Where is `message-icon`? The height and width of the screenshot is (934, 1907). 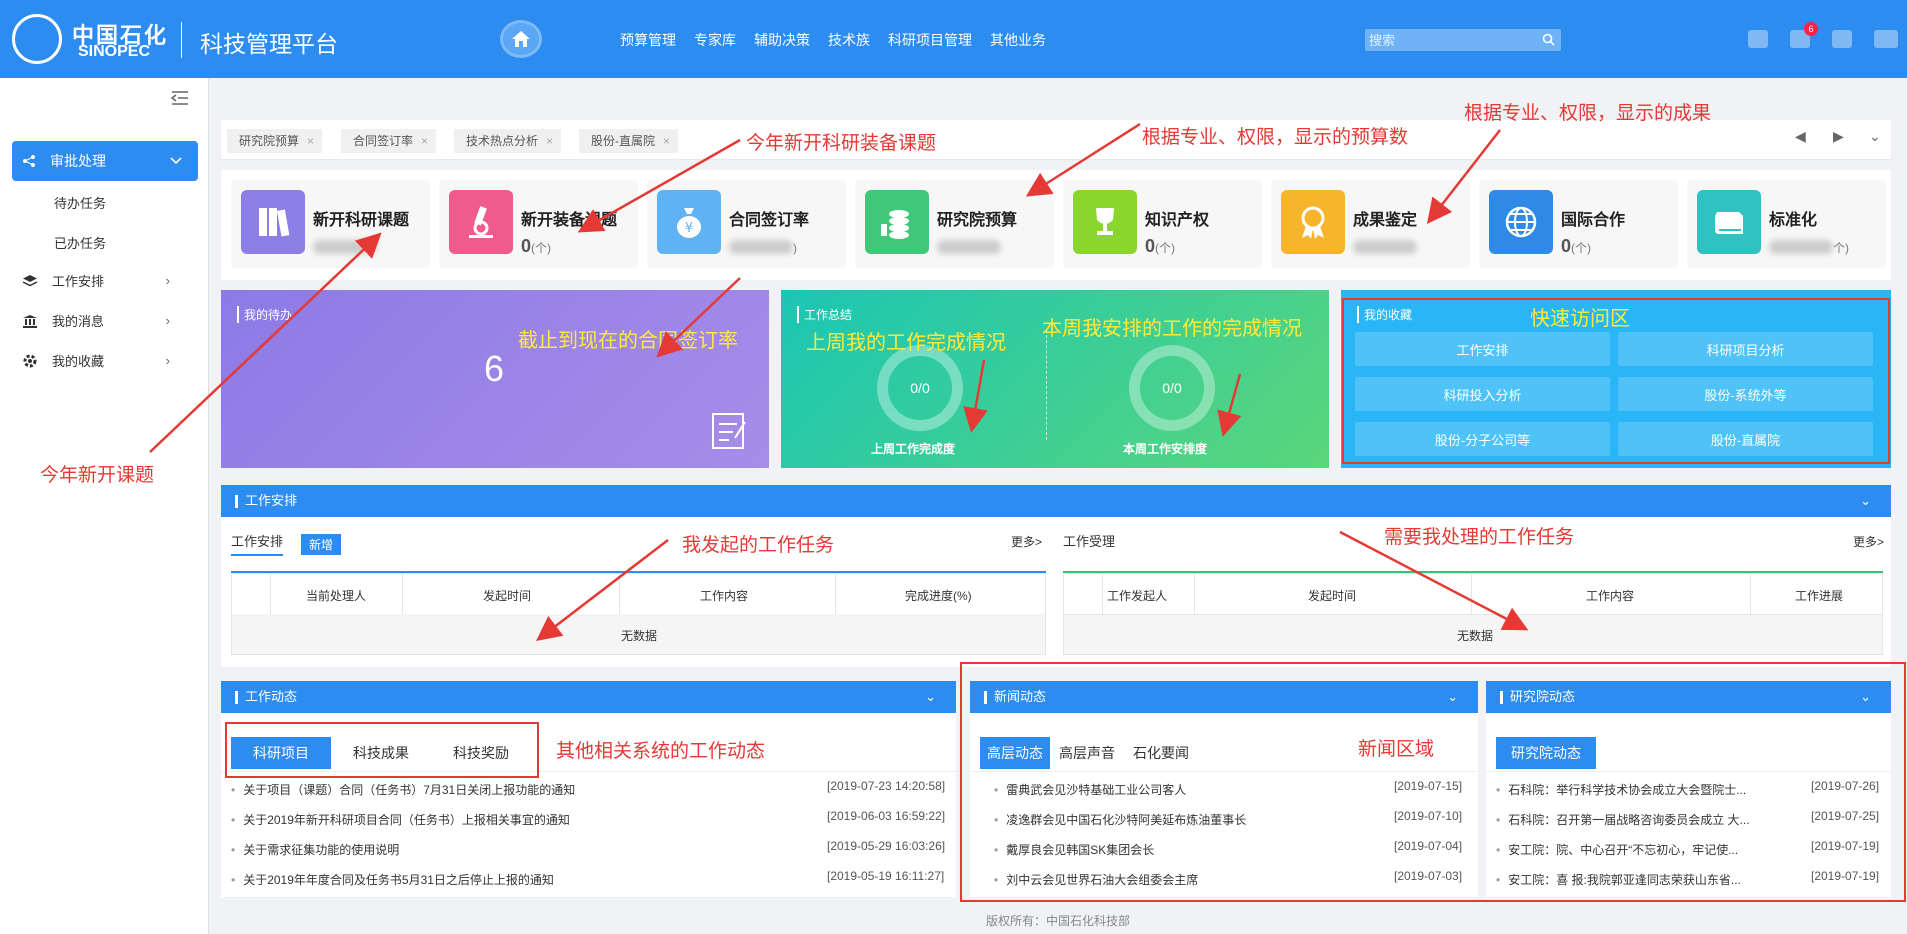
message-icon is located at coordinates (1758, 39).